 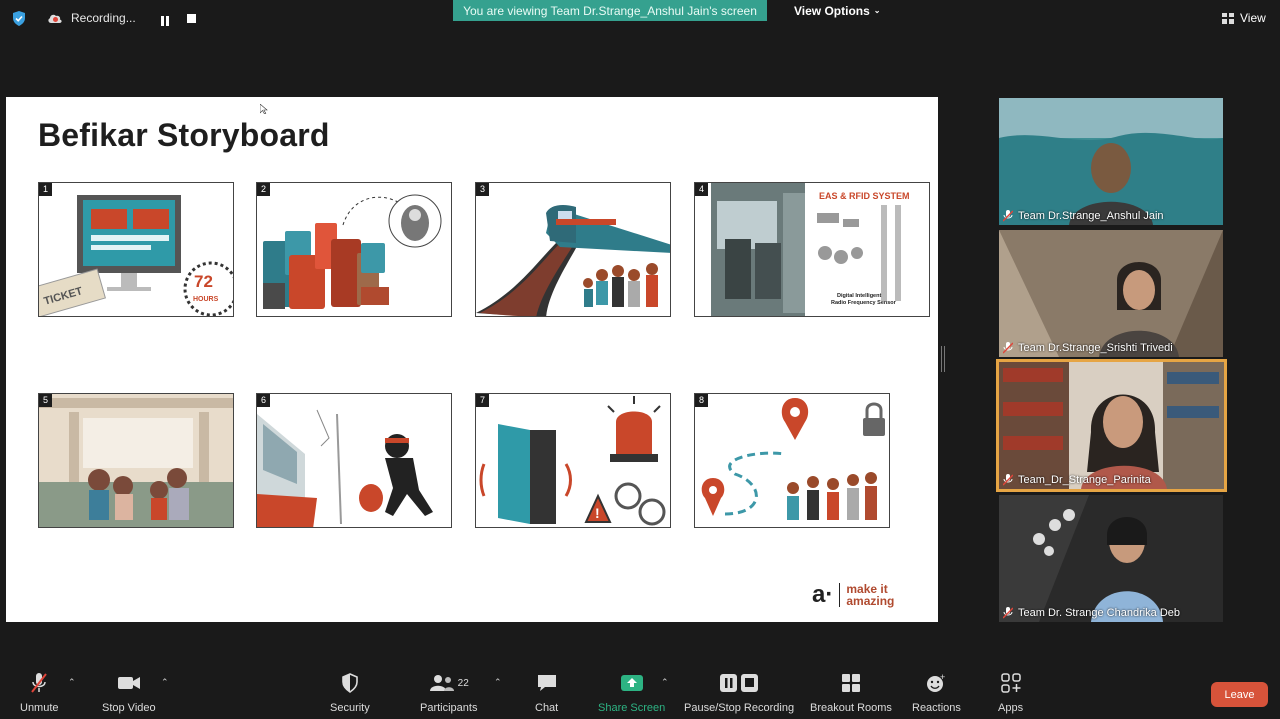 I want to click on share-screen-label: Share Screen, so click(x=632, y=708).